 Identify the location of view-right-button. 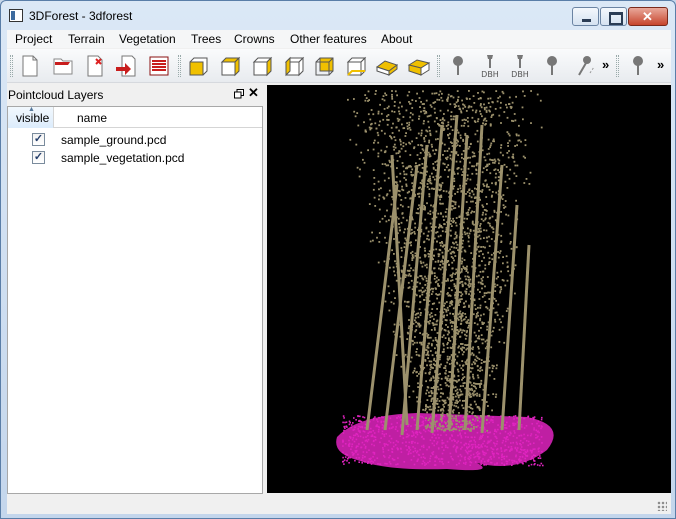
(294, 66).